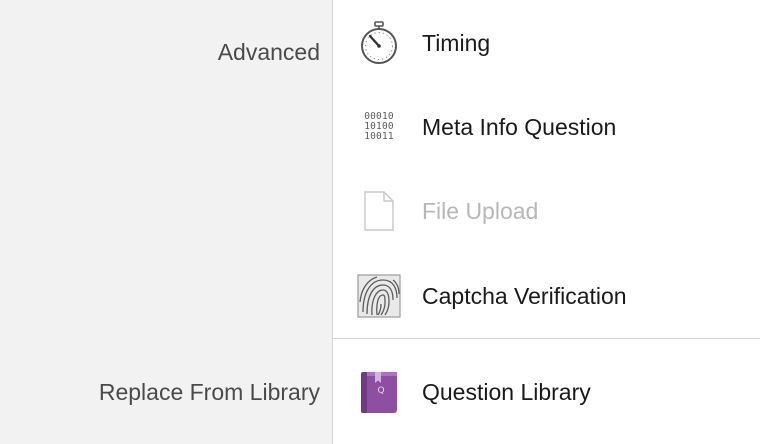 This screenshot has width=760, height=444. Describe the element at coordinates (519, 127) in the screenshot. I see `menu-item-label: Meta Info Question` at that location.